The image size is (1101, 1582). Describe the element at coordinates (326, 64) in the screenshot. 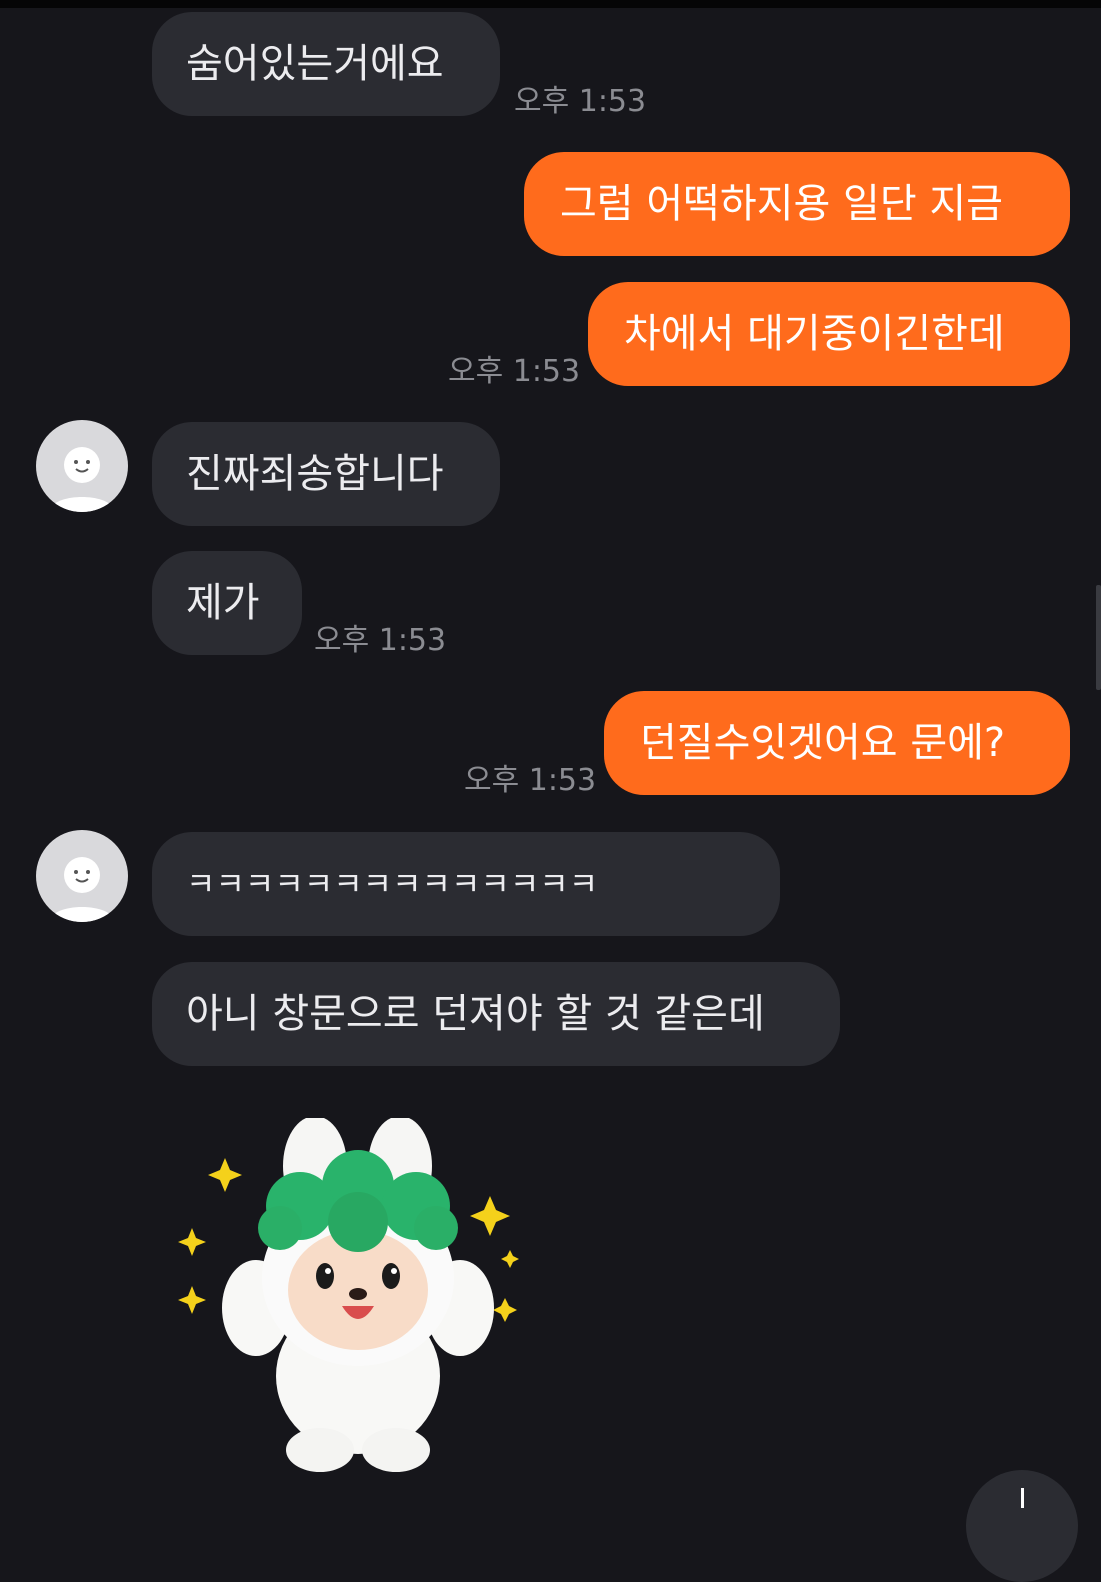

I see `message-bubble-incoming: 숨어있는거에요` at that location.